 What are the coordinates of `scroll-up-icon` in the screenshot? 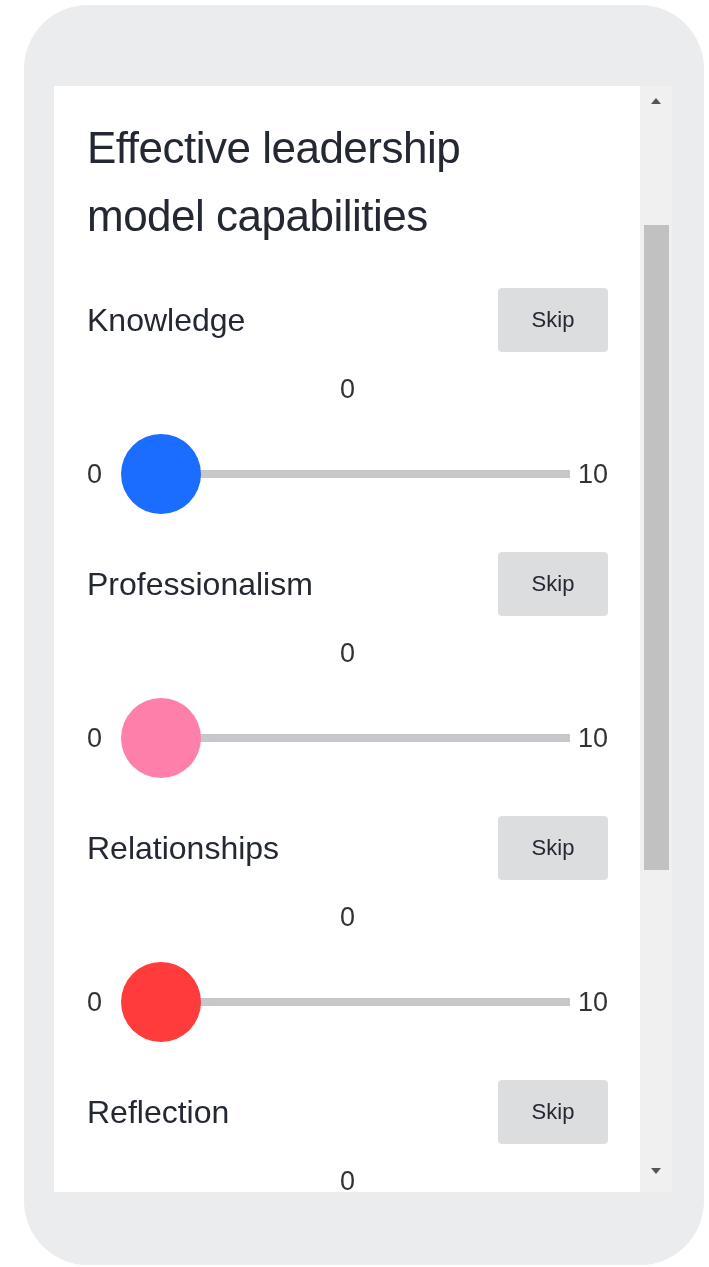 It's located at (656, 101).